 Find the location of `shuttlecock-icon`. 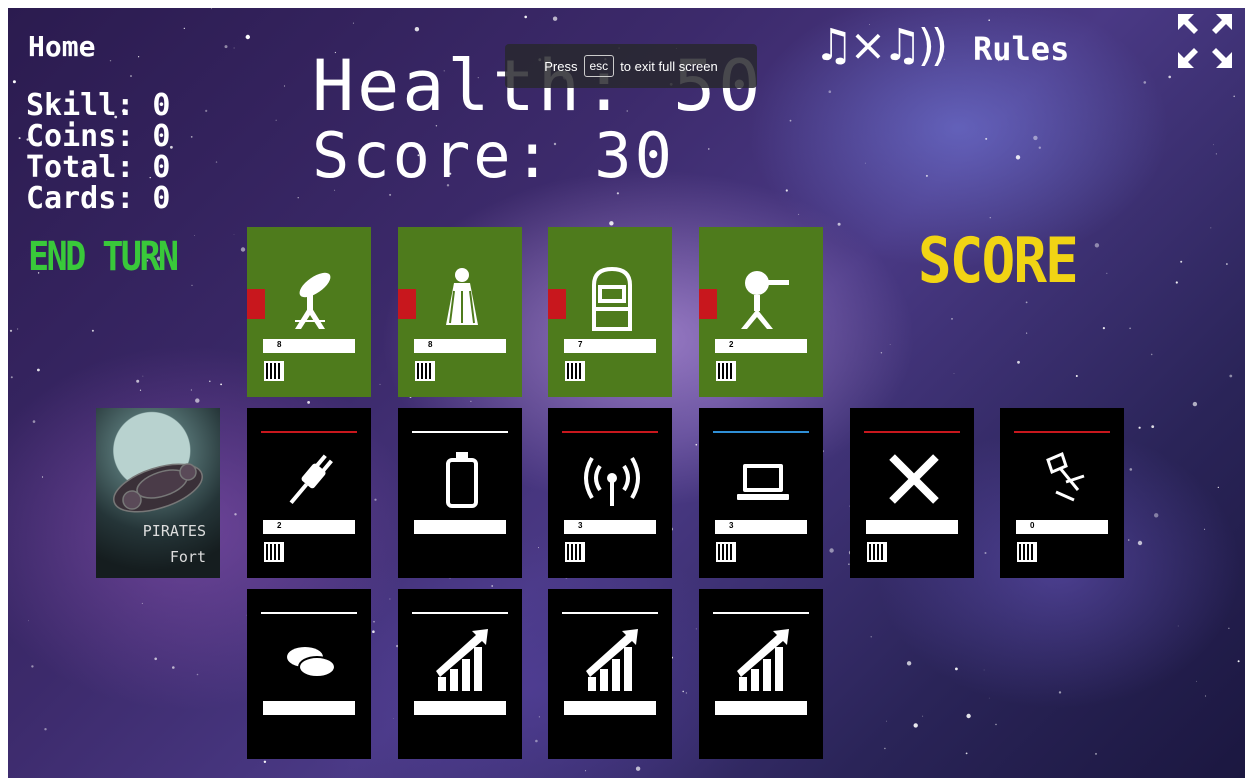

shuttlecock-icon is located at coordinates (462, 296).